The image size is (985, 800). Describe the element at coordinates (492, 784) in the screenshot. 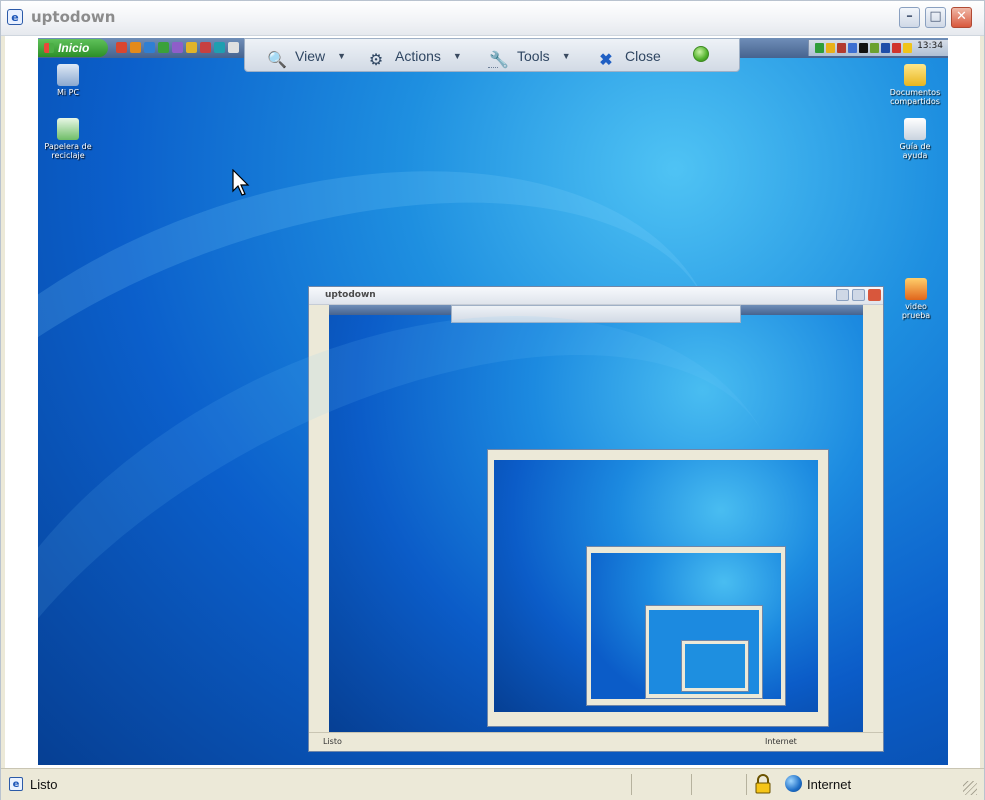

I see `status-bar: e Listo Internet` at that location.